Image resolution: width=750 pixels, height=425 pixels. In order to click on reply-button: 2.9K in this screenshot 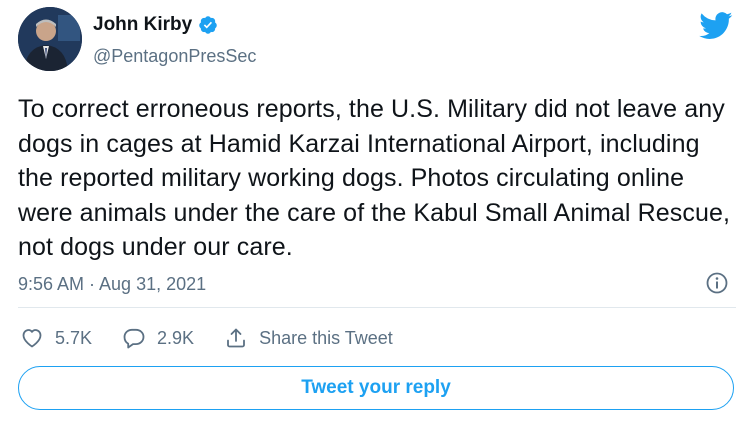, I will do `click(158, 338)`.